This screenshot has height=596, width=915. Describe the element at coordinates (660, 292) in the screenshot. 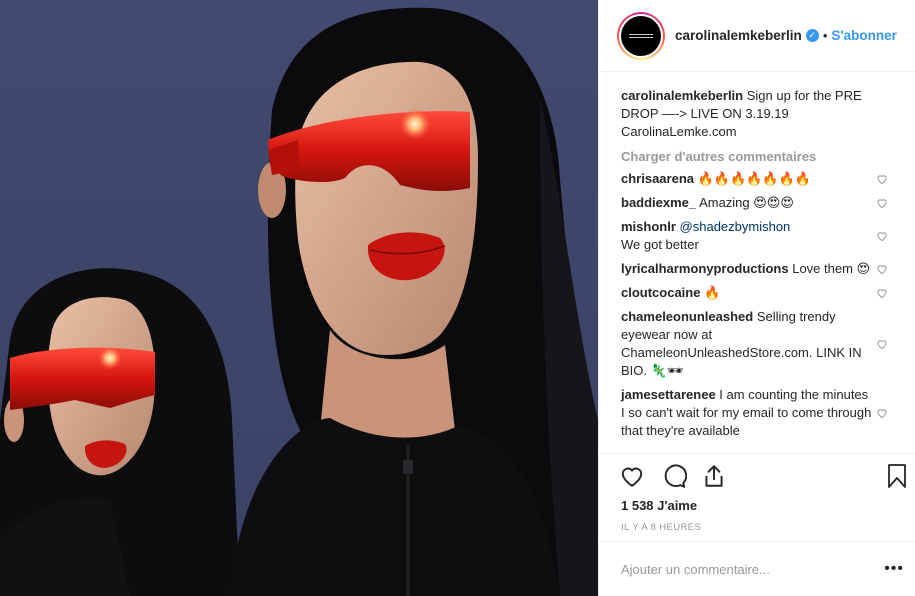

I see `comment-username: cloutcocaine` at that location.